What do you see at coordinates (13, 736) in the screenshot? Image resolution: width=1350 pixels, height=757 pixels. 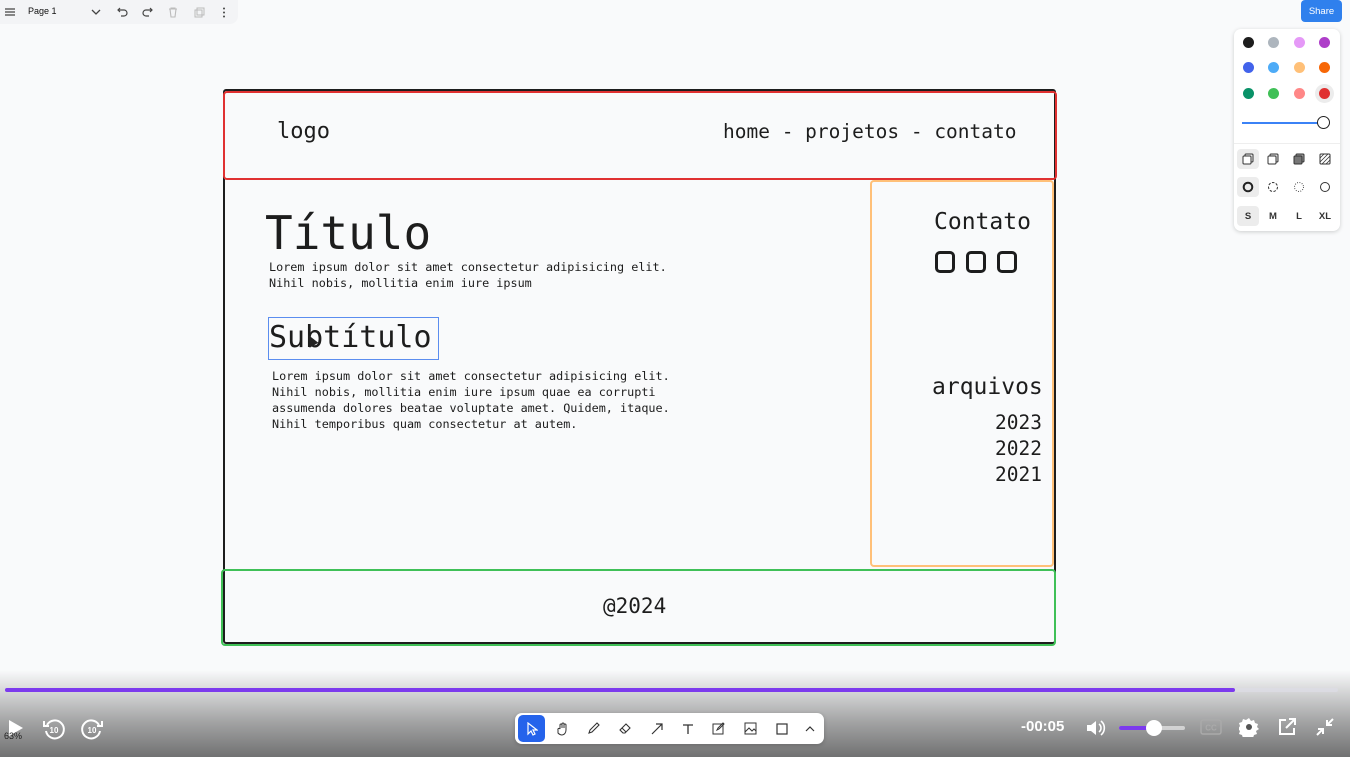 I see `zoom-level-label: 63%` at bounding box center [13, 736].